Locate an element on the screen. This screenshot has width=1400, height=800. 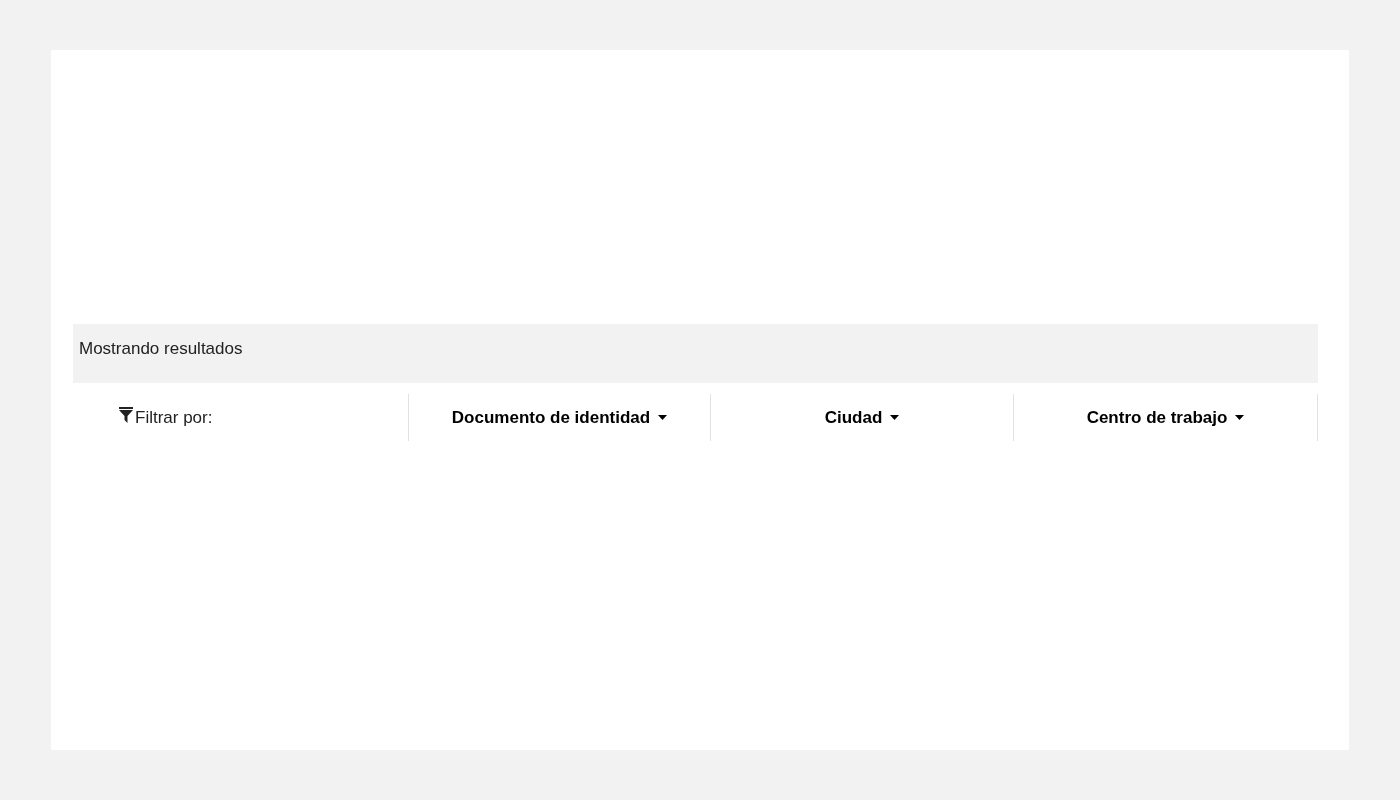
filter-dropdown: Centro de trabajo is located at coordinates (1165, 417).